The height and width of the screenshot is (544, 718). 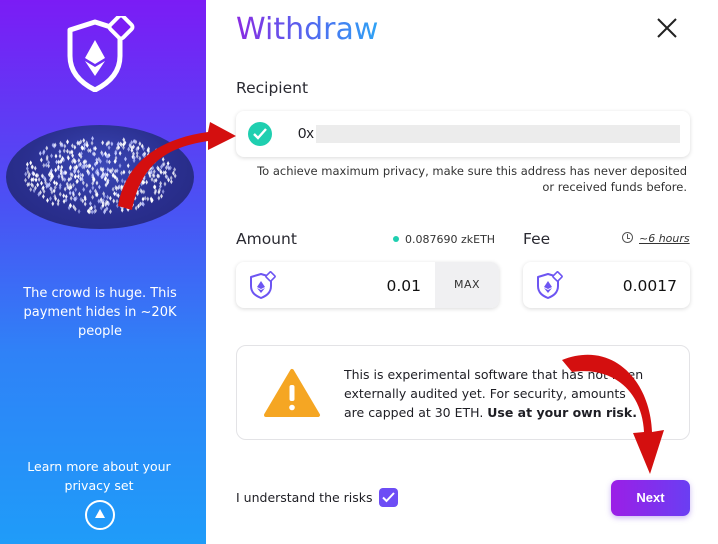 What do you see at coordinates (537, 239) in the screenshot?
I see `fee-label: Fee` at bounding box center [537, 239].